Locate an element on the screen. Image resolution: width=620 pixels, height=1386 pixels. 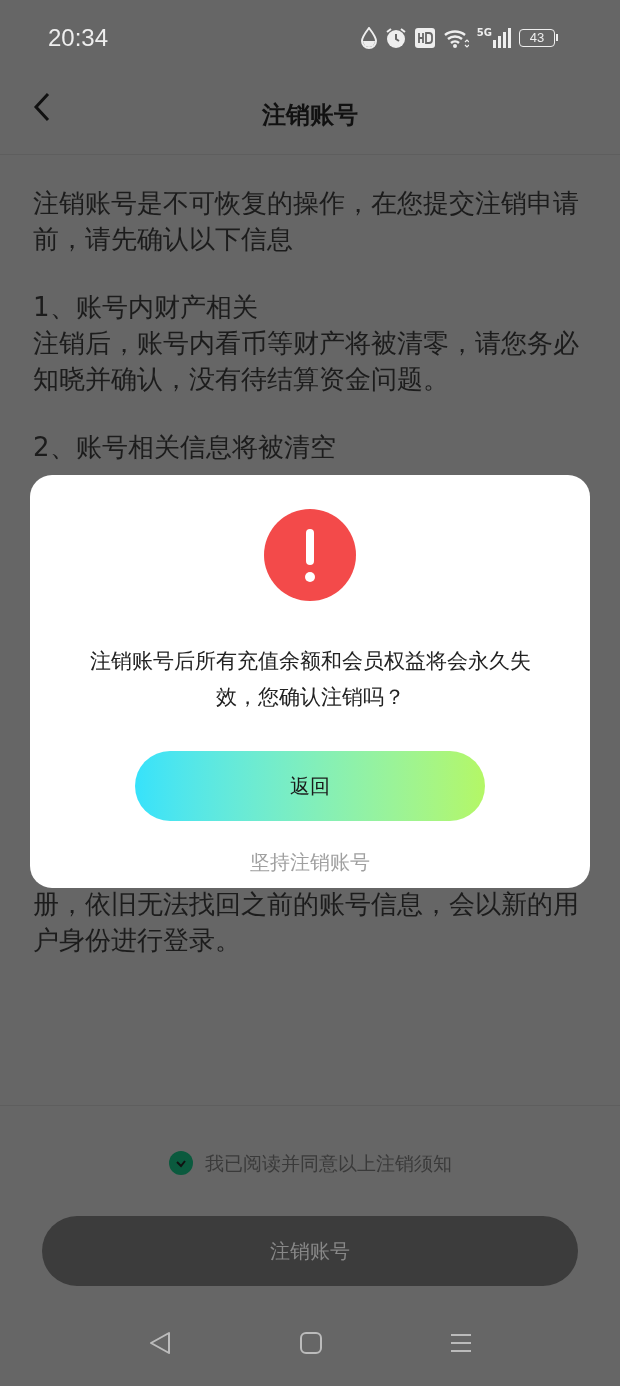
return-button: 返回 is located at coordinates (310, 786).